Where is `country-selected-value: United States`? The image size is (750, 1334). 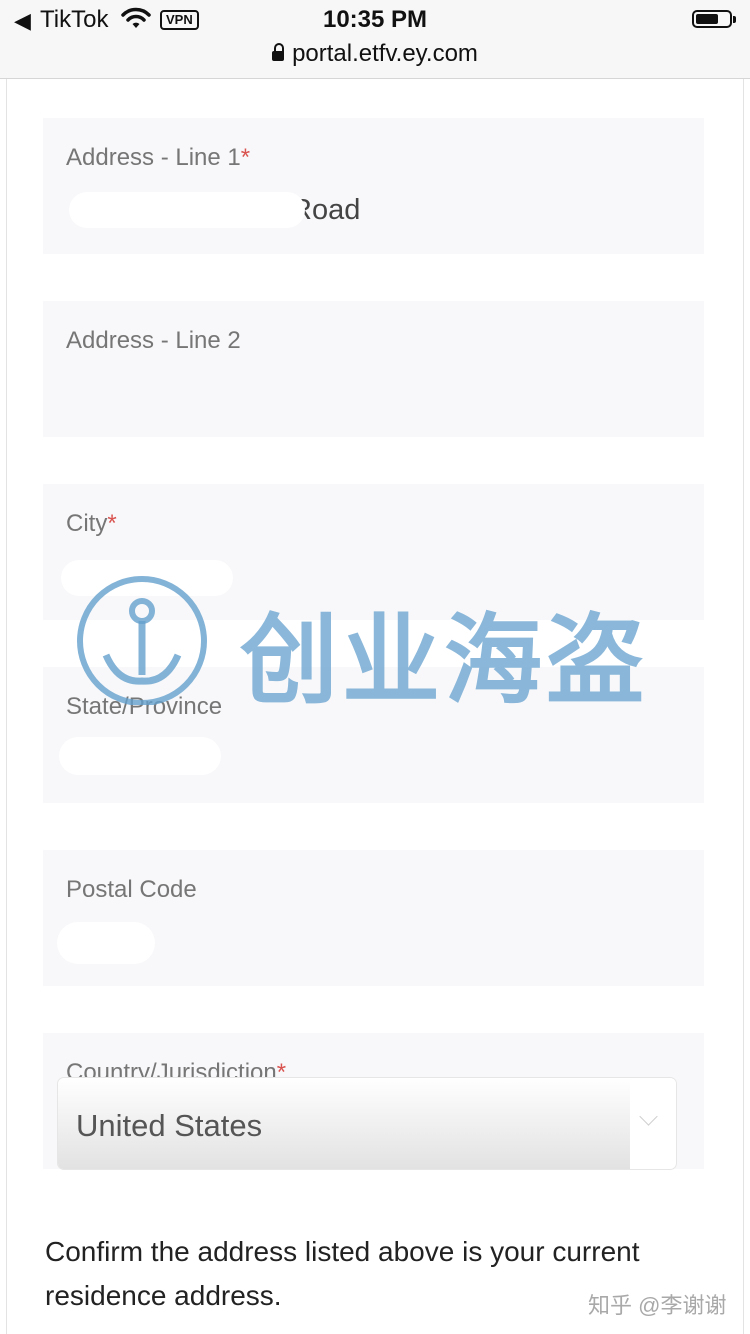 country-selected-value: United States is located at coordinates (169, 1125).